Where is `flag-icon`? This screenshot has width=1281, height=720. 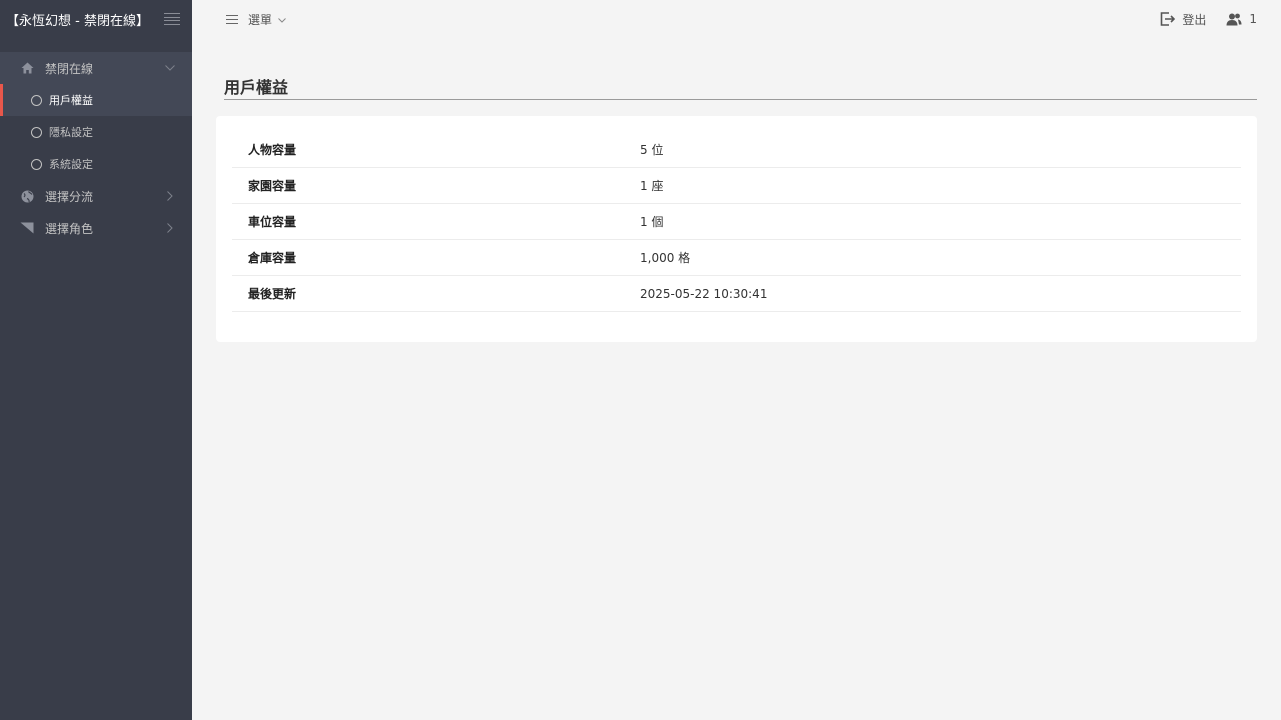
flag-icon is located at coordinates (27, 228).